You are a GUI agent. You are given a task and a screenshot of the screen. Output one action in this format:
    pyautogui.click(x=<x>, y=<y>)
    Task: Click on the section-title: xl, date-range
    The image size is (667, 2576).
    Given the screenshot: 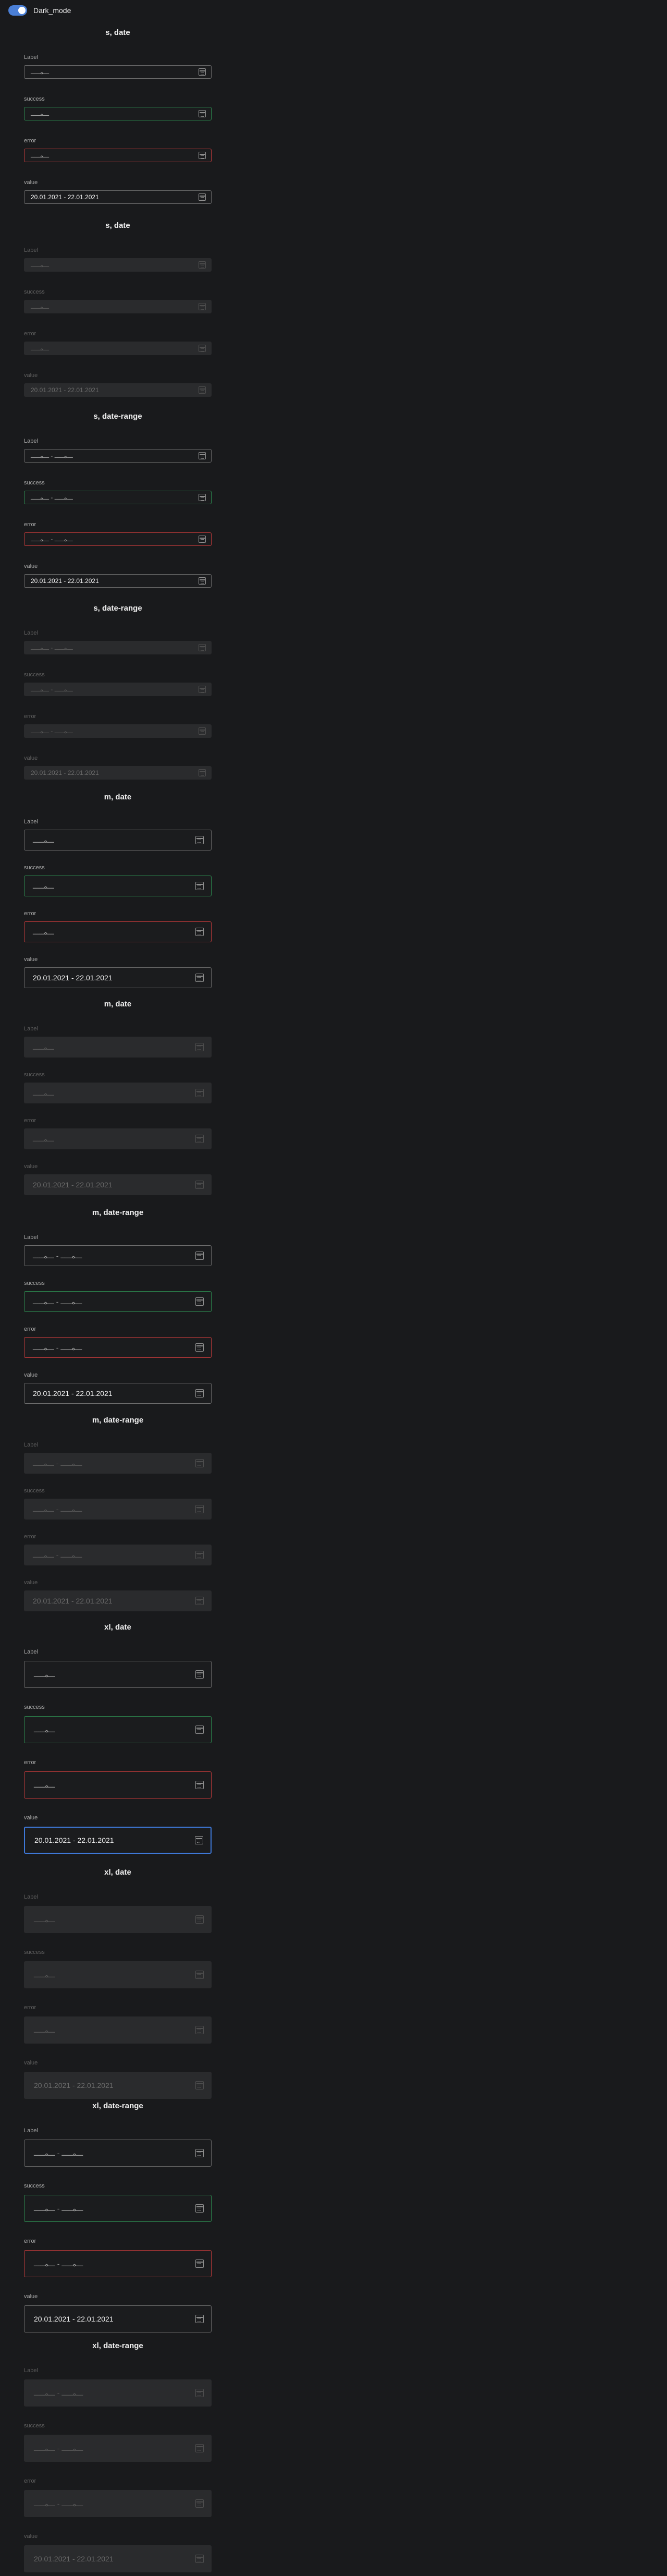 What is the action you would take?
    pyautogui.click(x=117, y=2105)
    